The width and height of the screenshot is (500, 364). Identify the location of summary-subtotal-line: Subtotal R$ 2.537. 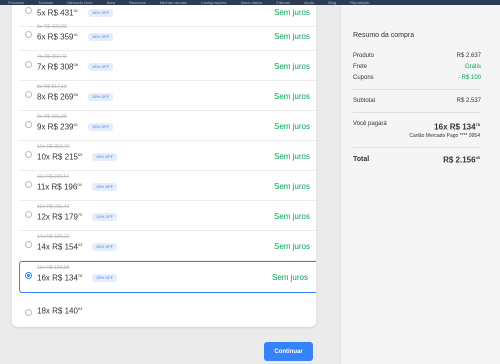
(417, 101).